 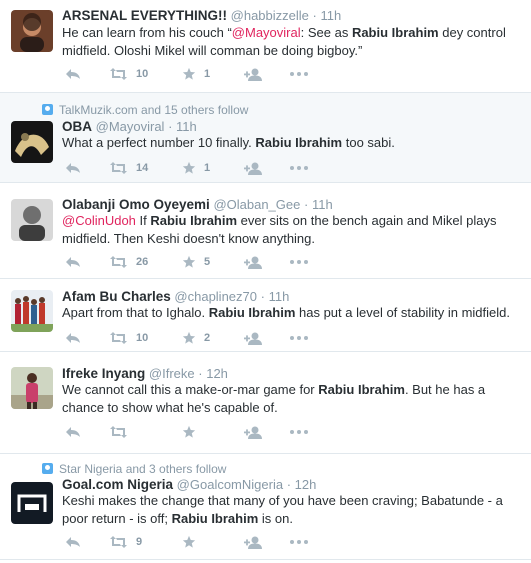 I want to click on favorite-button: 5, so click(x=196, y=262).